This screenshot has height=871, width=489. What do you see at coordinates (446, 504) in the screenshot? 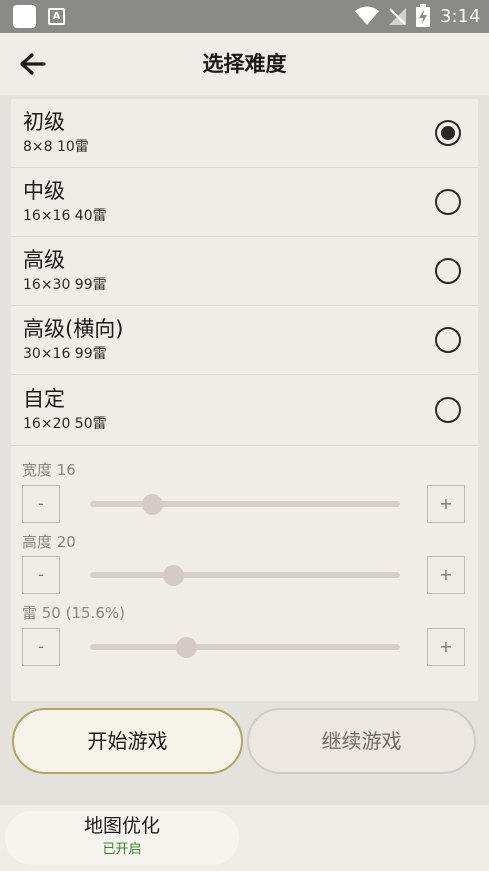
I see `width-plus-button: +` at bounding box center [446, 504].